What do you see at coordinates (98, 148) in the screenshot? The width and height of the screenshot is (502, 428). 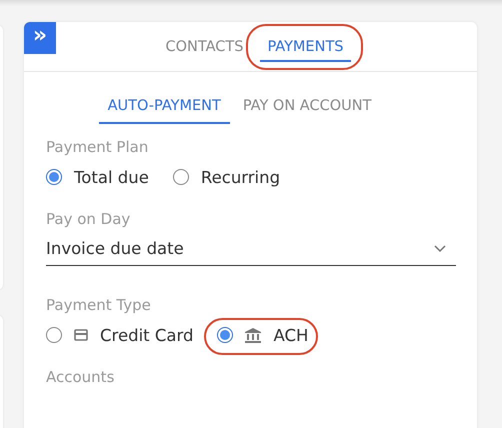 I see `field-label: Payment Plan` at bounding box center [98, 148].